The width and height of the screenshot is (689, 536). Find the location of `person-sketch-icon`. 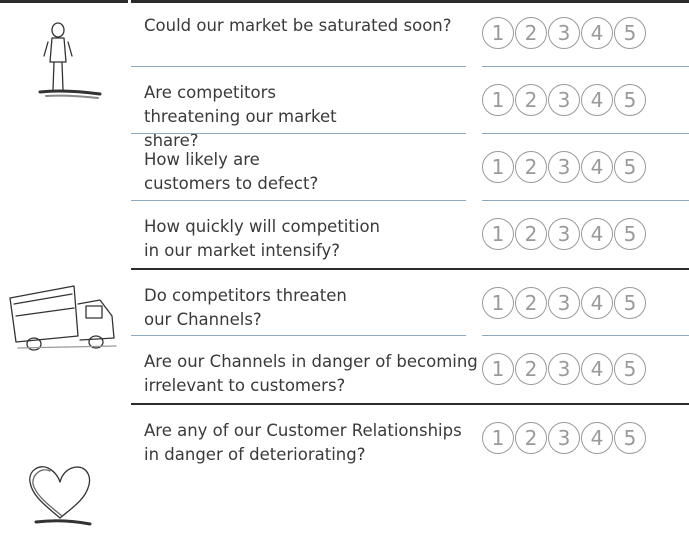

person-sketch-icon is located at coordinates (70, 60).